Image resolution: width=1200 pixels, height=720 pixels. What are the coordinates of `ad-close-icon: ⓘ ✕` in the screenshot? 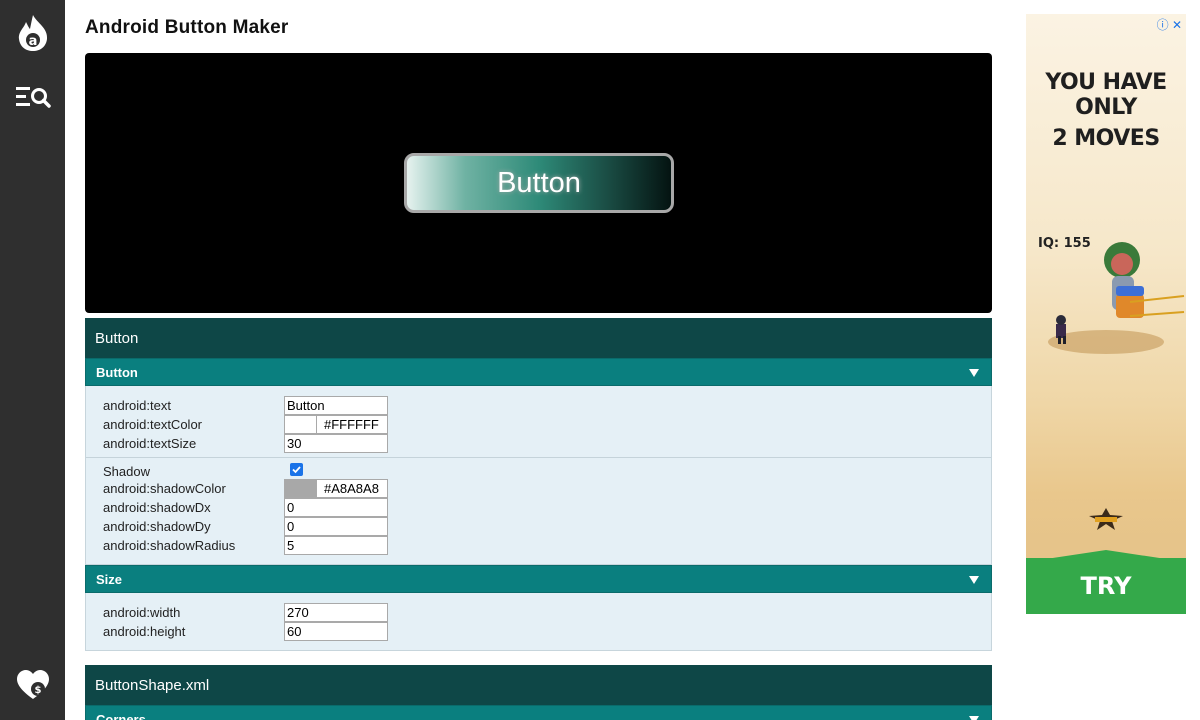 It's located at (1169, 24).